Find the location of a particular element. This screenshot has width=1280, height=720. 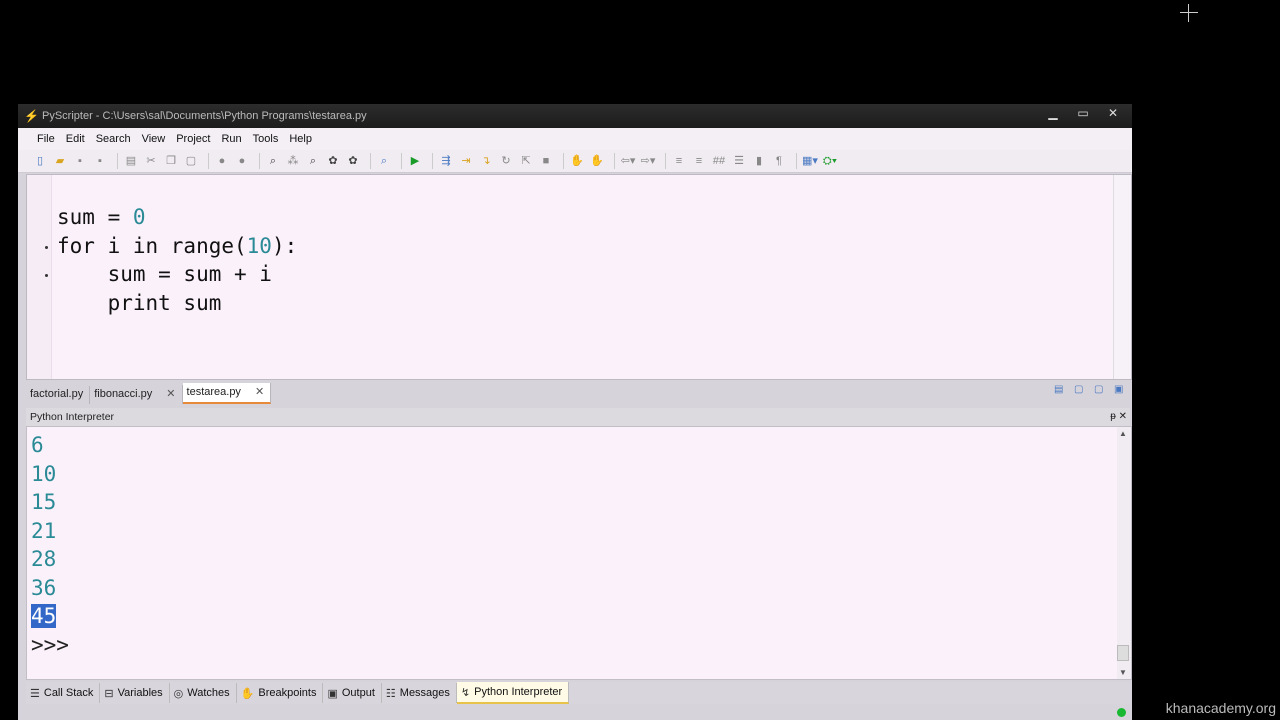

code-line: sum = 0 is located at coordinates (177, 217).